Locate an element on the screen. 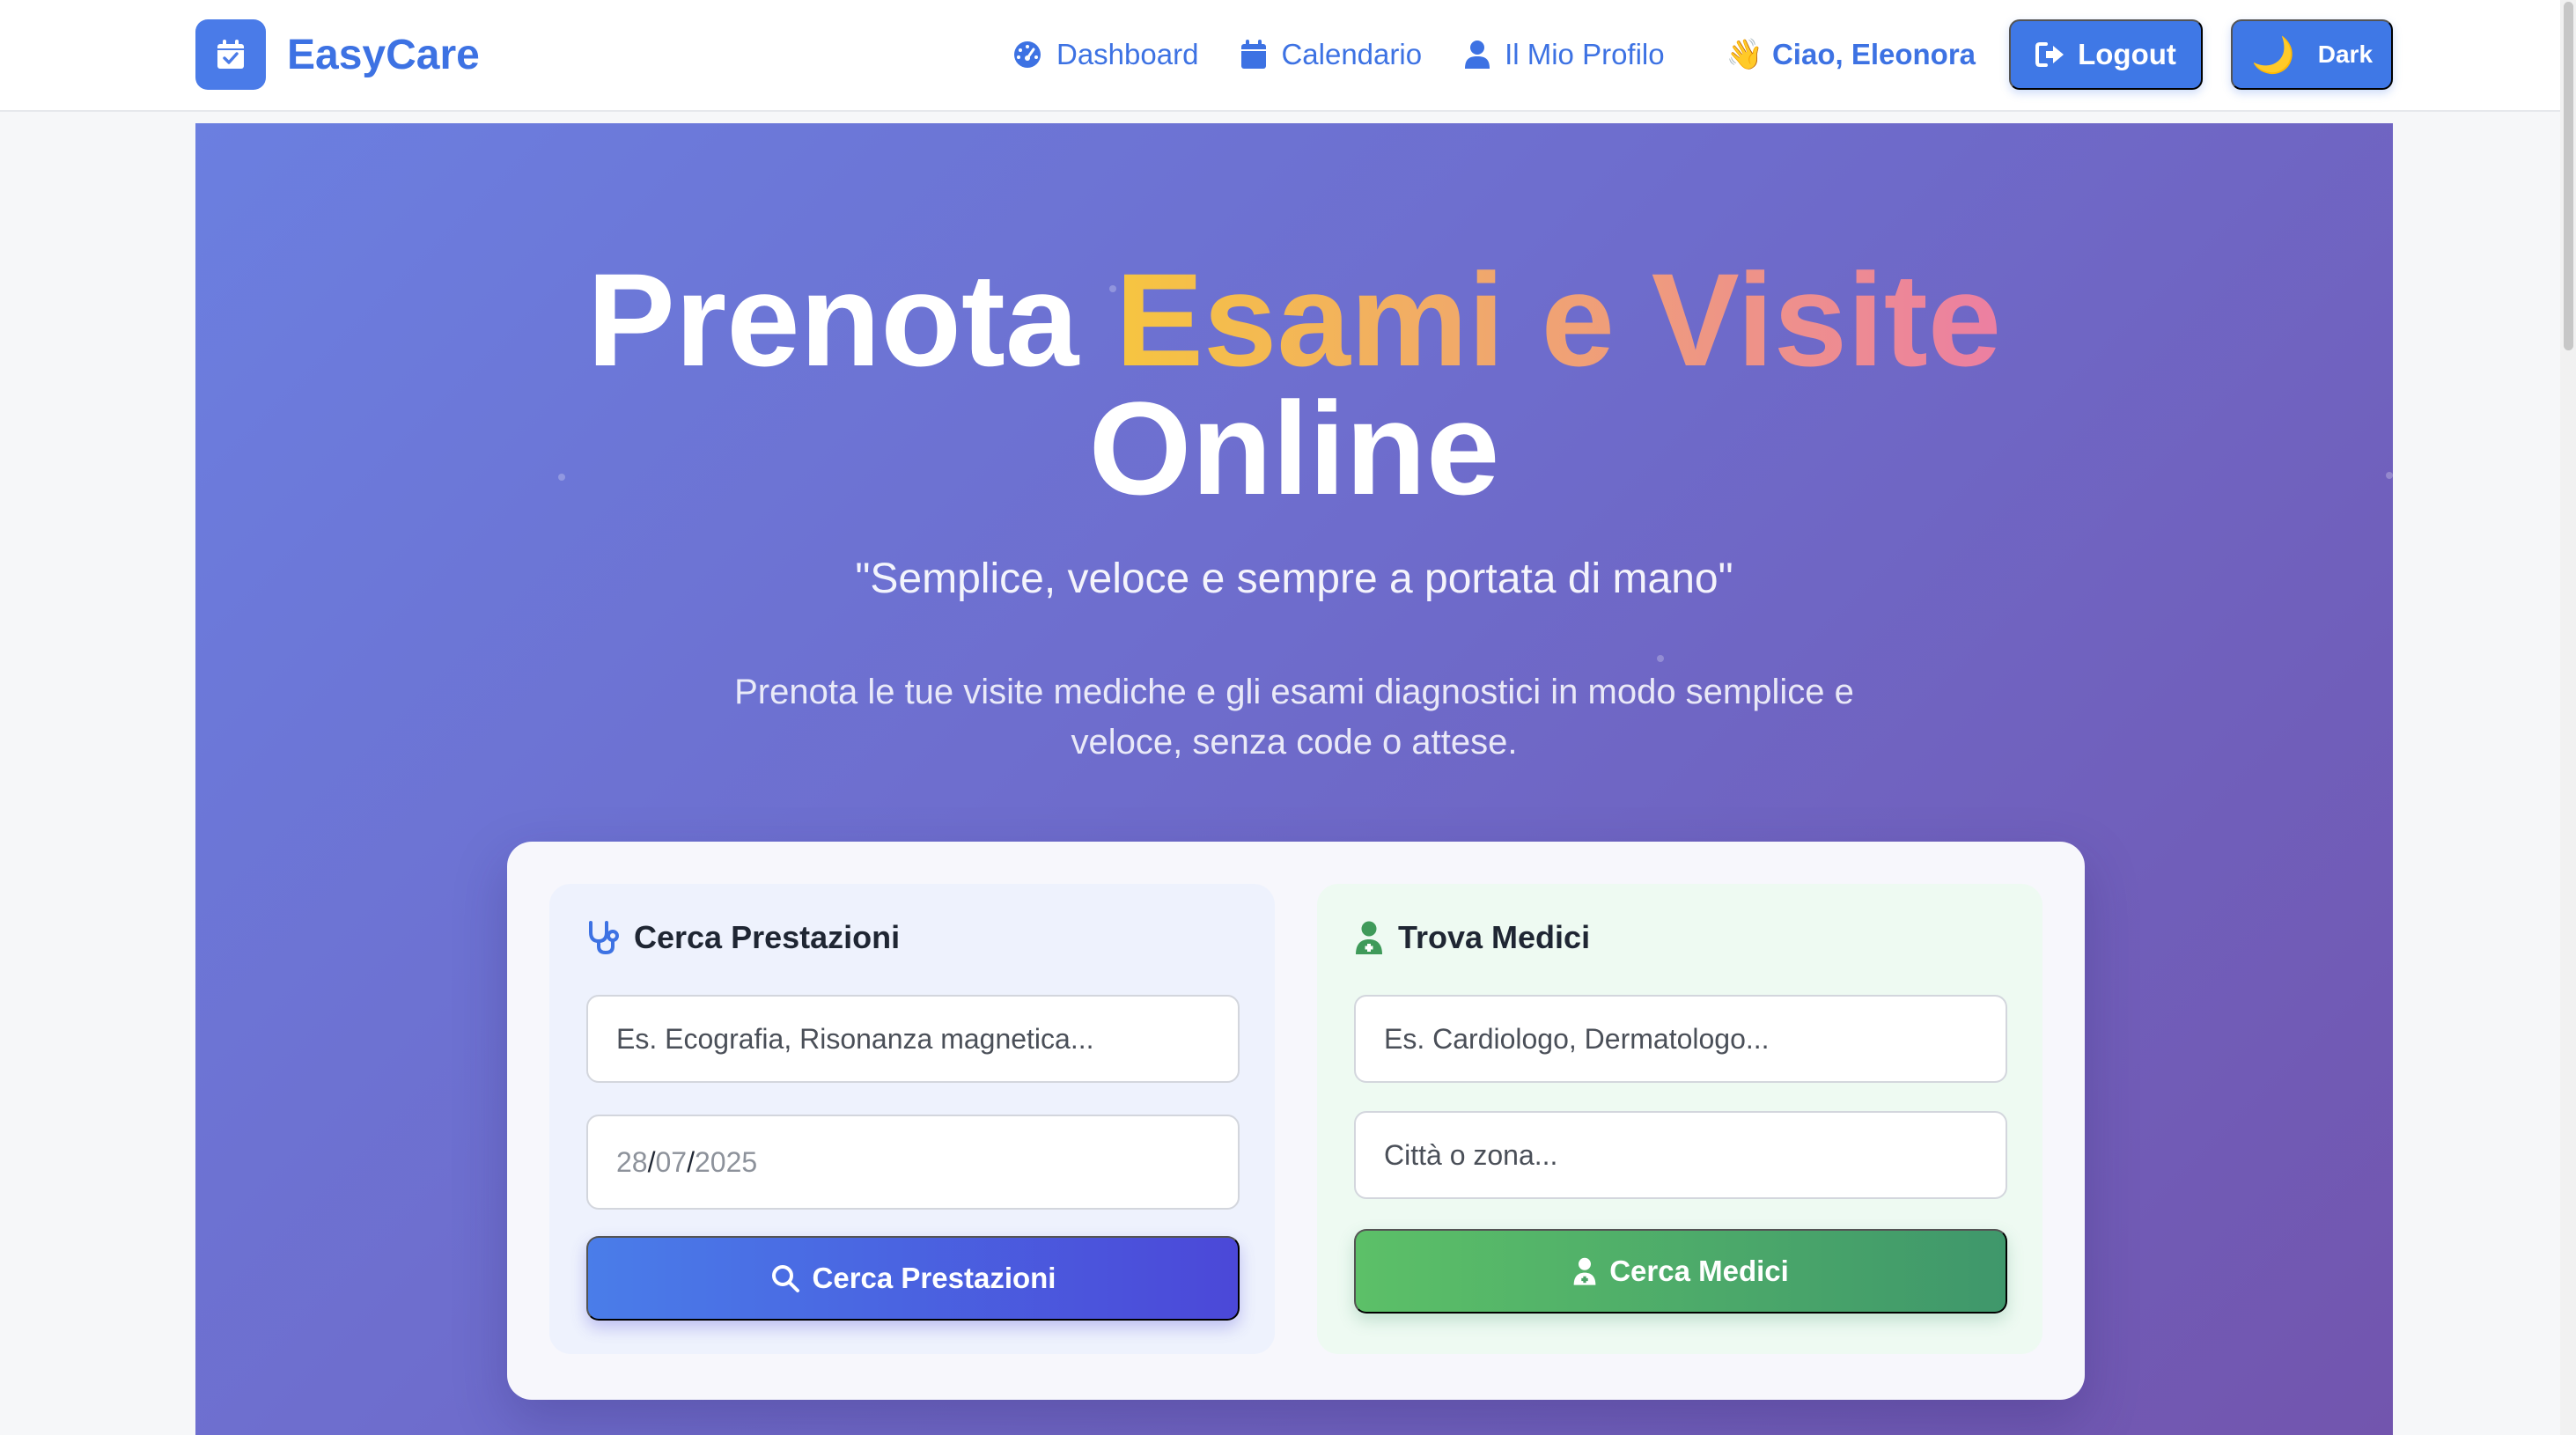 Image resolution: width=2576 pixels, height=1435 pixels. search-doctors-title: Trova Medici is located at coordinates (1495, 937).